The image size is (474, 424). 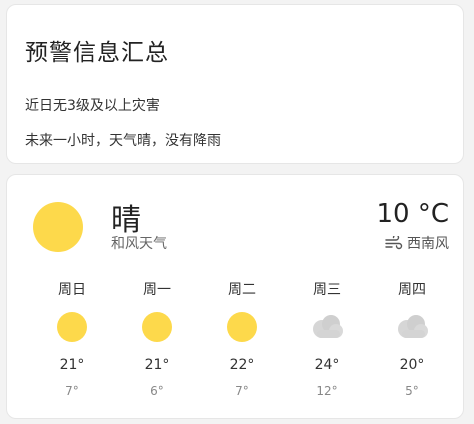 I want to click on forecast-low: 6°, so click(x=157, y=391).